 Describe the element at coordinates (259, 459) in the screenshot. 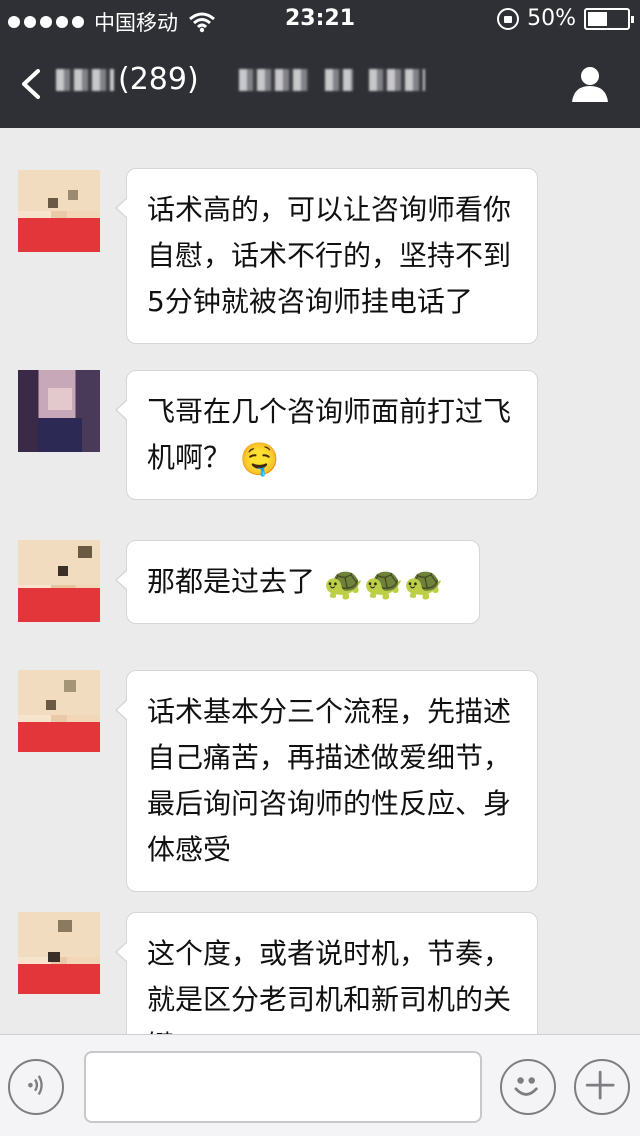

I see `drooling-face-icon: 🤤` at that location.